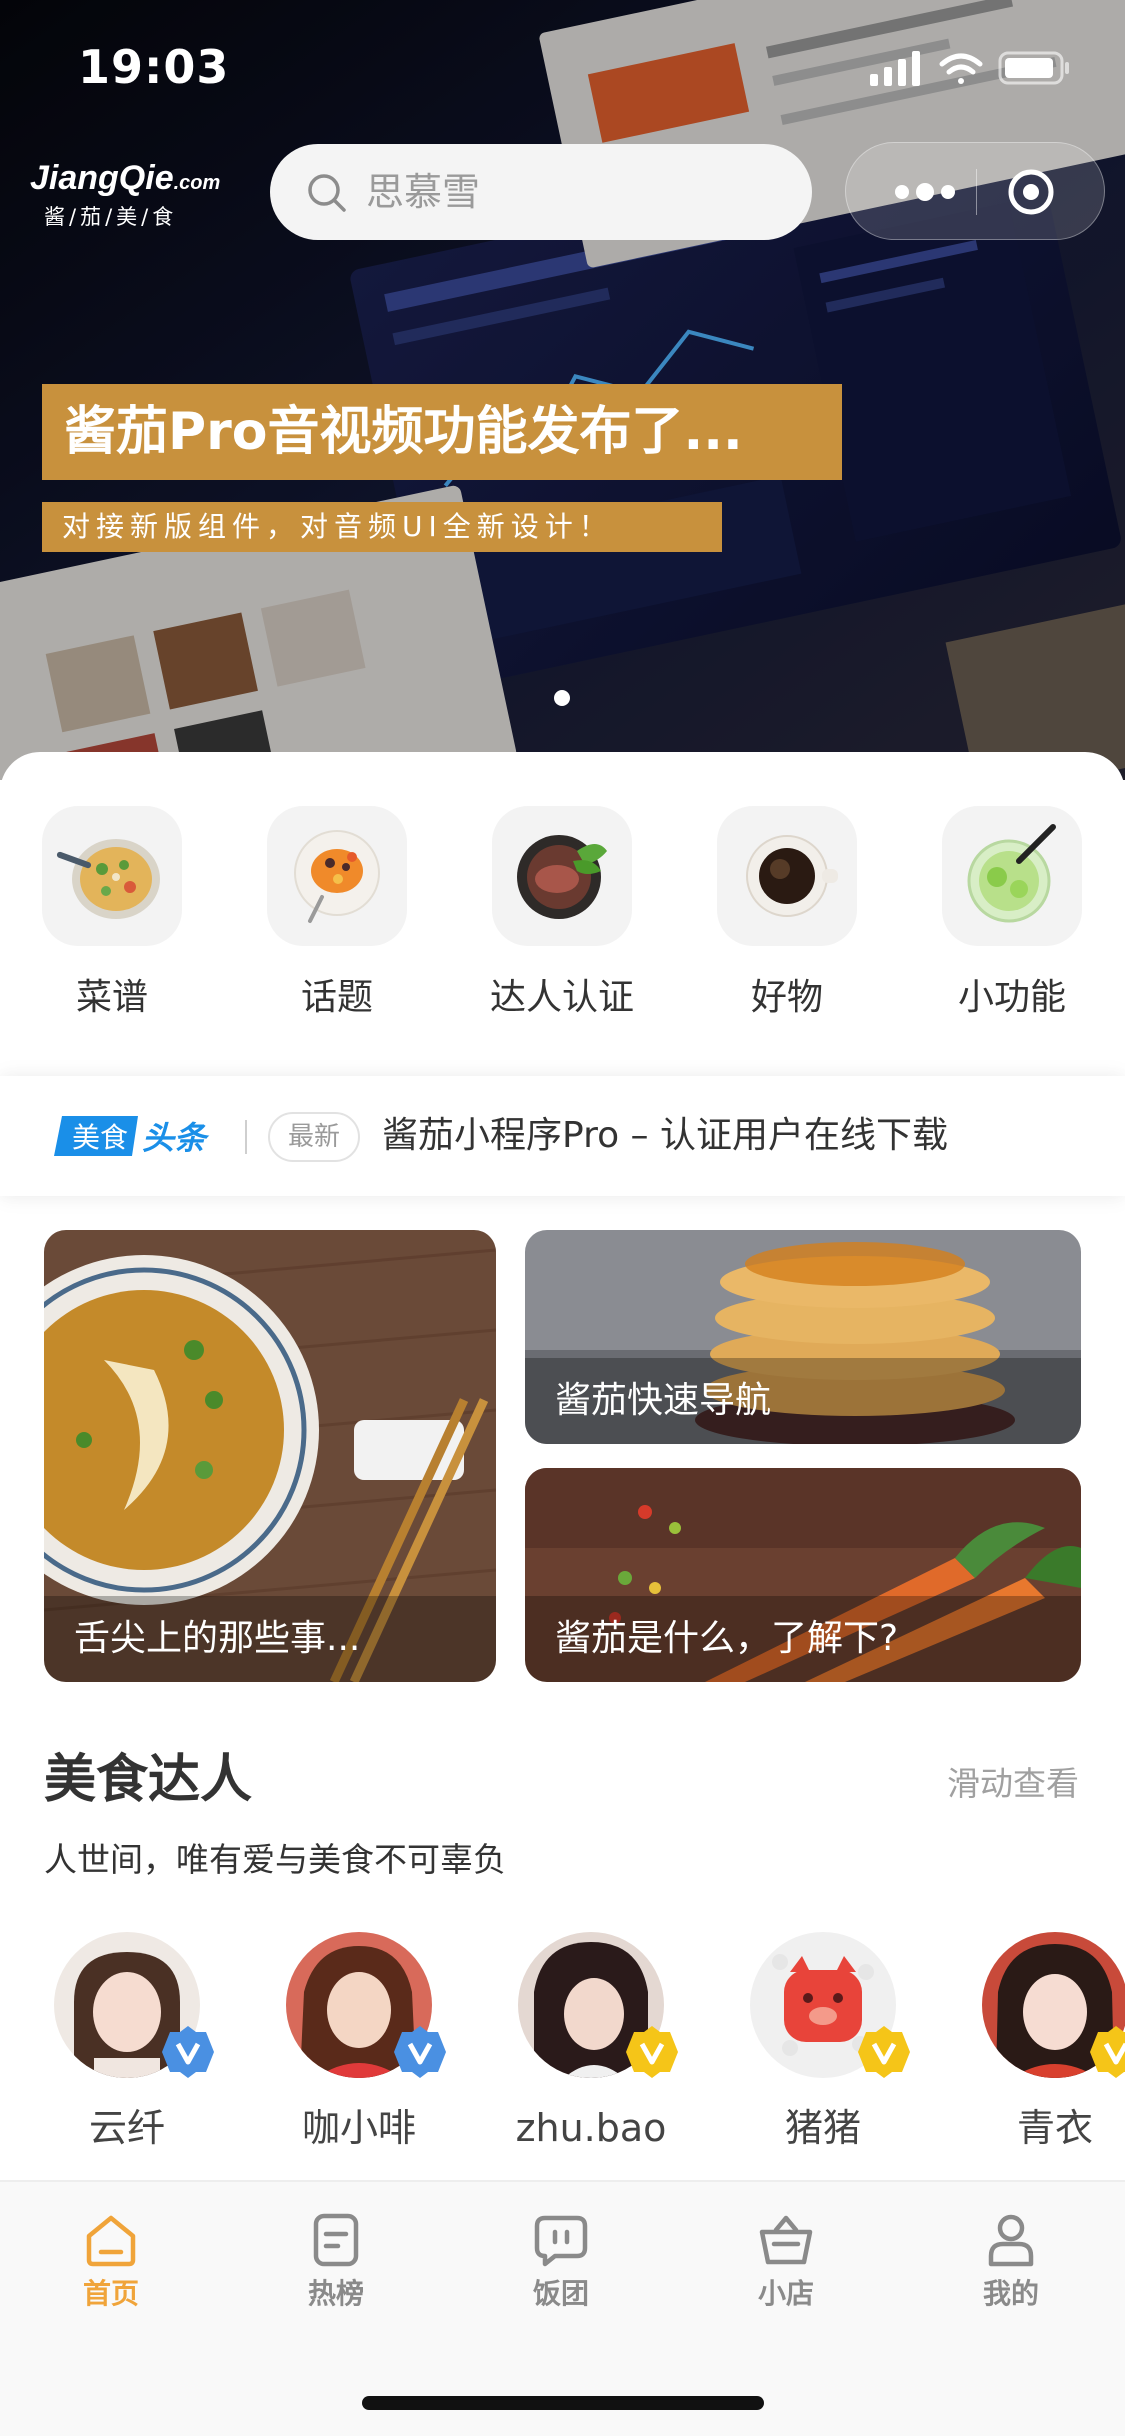 This screenshot has width=1125, height=2436. What do you see at coordinates (1010, 2293) in the screenshot?
I see `tab-label: 我的` at bounding box center [1010, 2293].